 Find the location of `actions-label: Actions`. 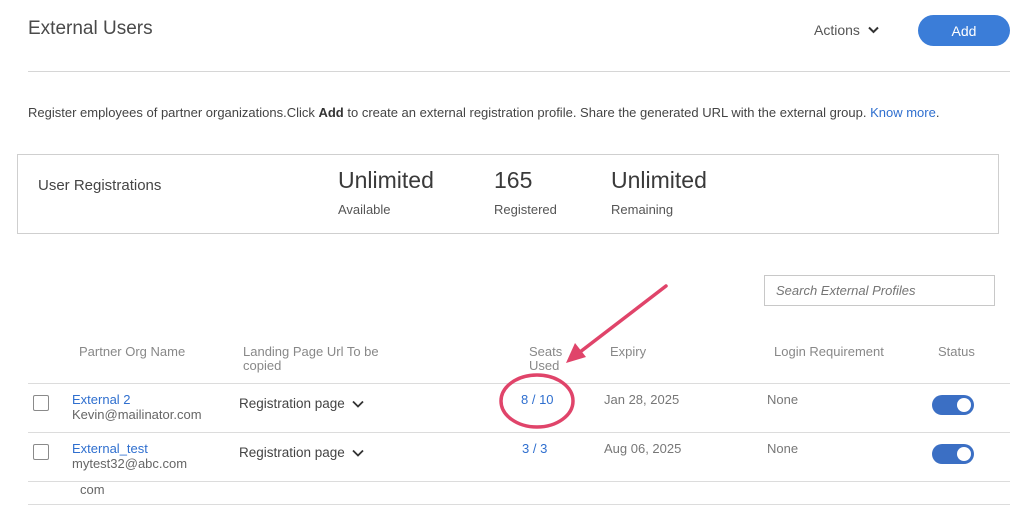

actions-label: Actions is located at coordinates (837, 30).